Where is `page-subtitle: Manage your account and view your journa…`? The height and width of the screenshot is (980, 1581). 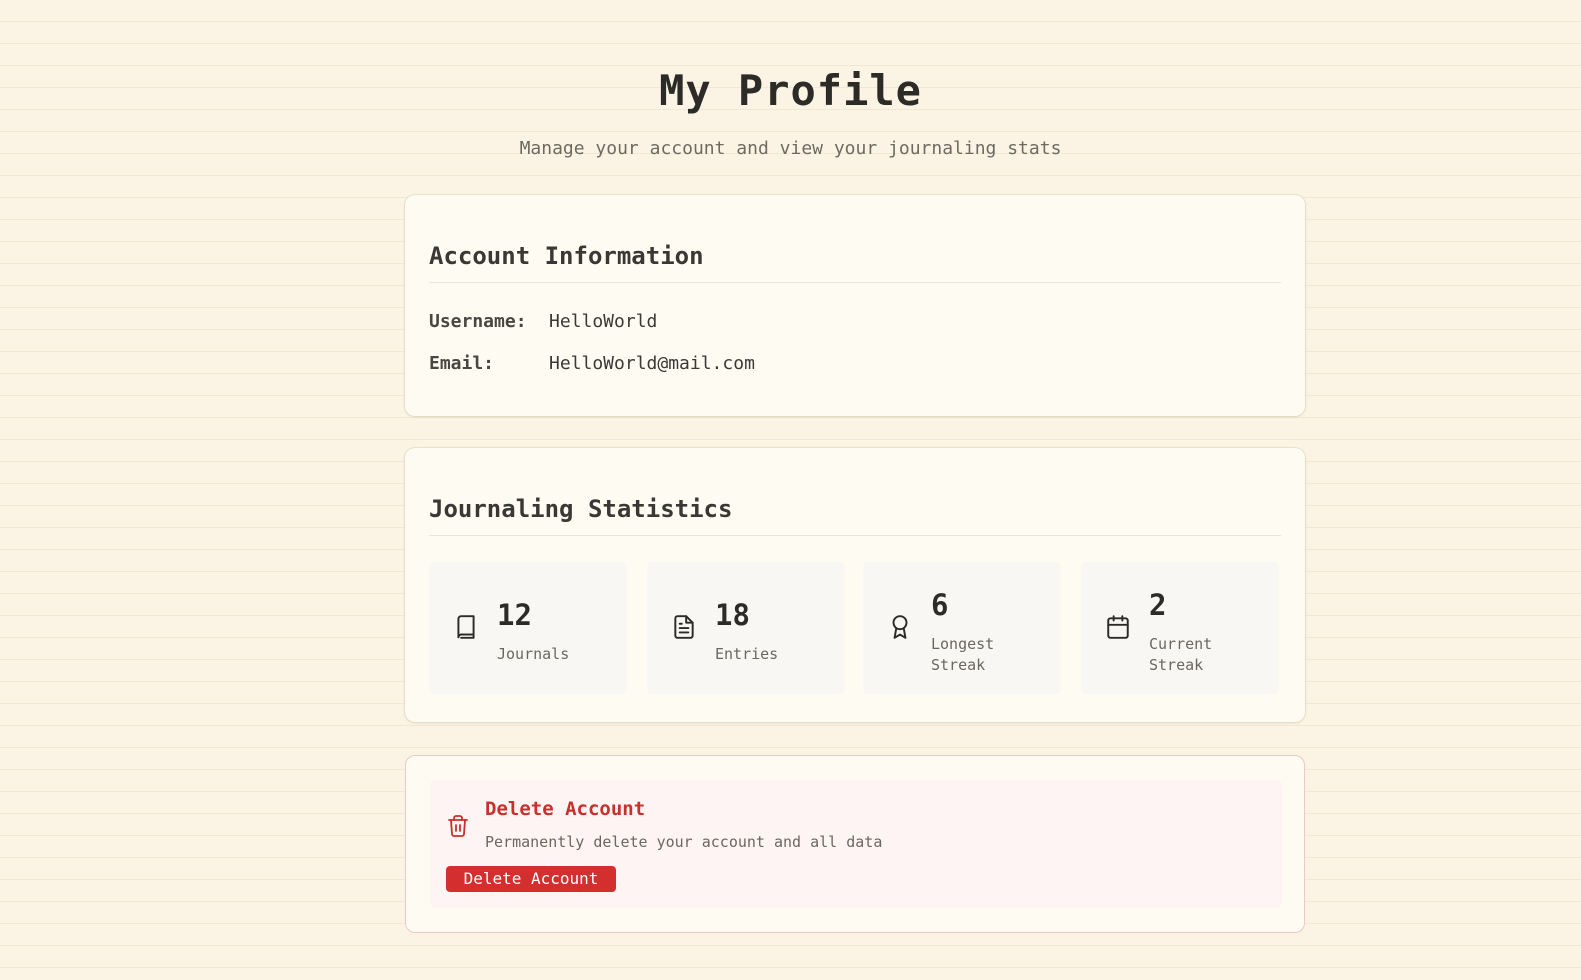
page-subtitle: Manage your account and view your journa… is located at coordinates (790, 148).